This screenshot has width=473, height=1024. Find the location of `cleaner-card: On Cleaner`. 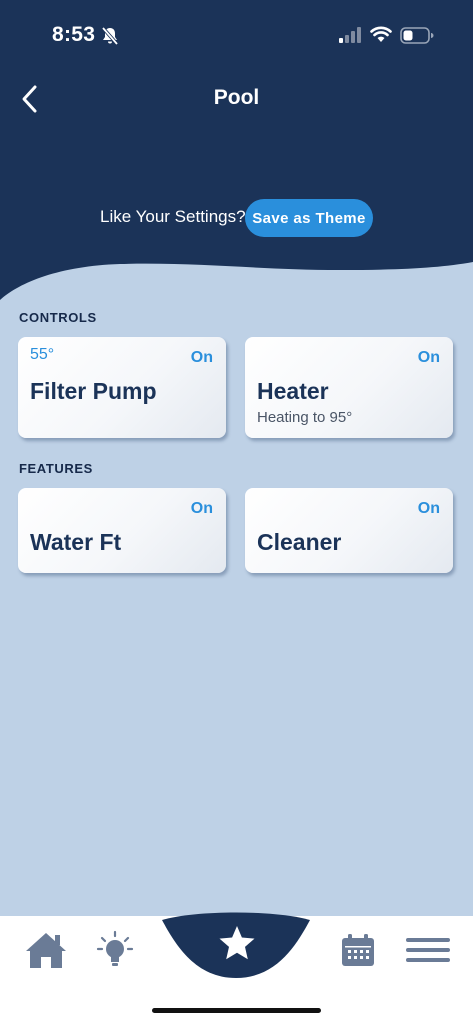

cleaner-card: On Cleaner is located at coordinates (349, 530).